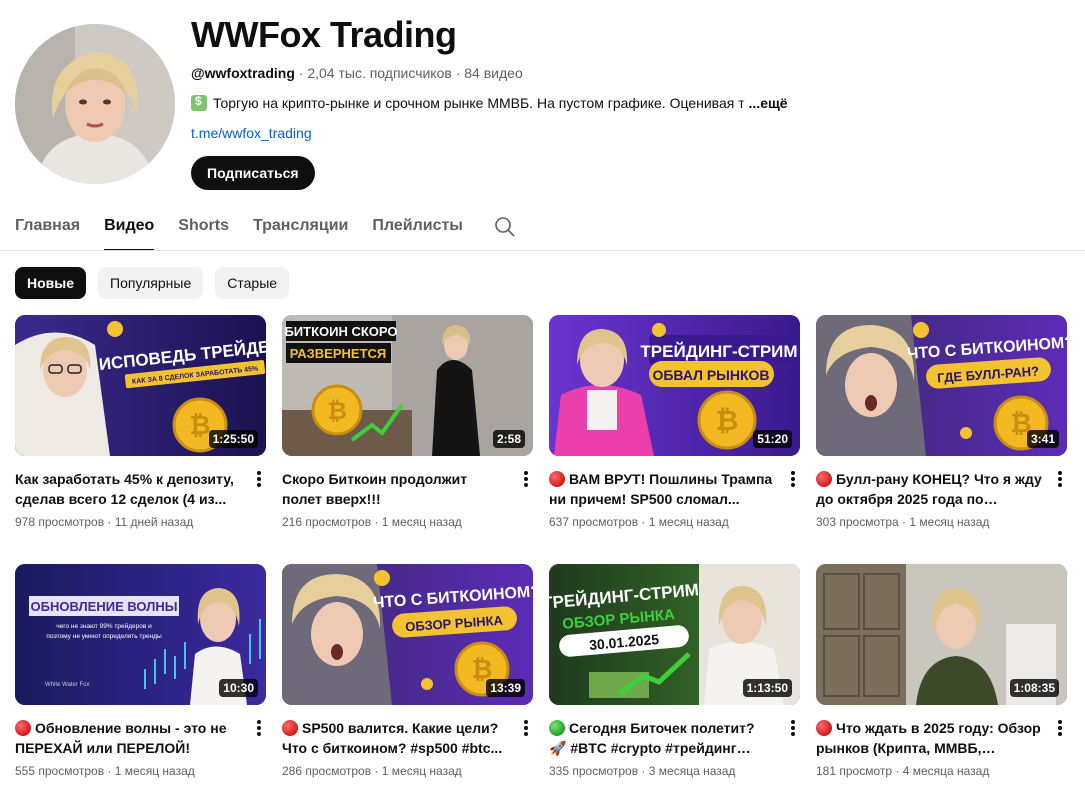 Image resolution: width=1085 pixels, height=796 pixels. I want to click on subscriber-count: 2,04 тыс. подписчиков, so click(379, 73).